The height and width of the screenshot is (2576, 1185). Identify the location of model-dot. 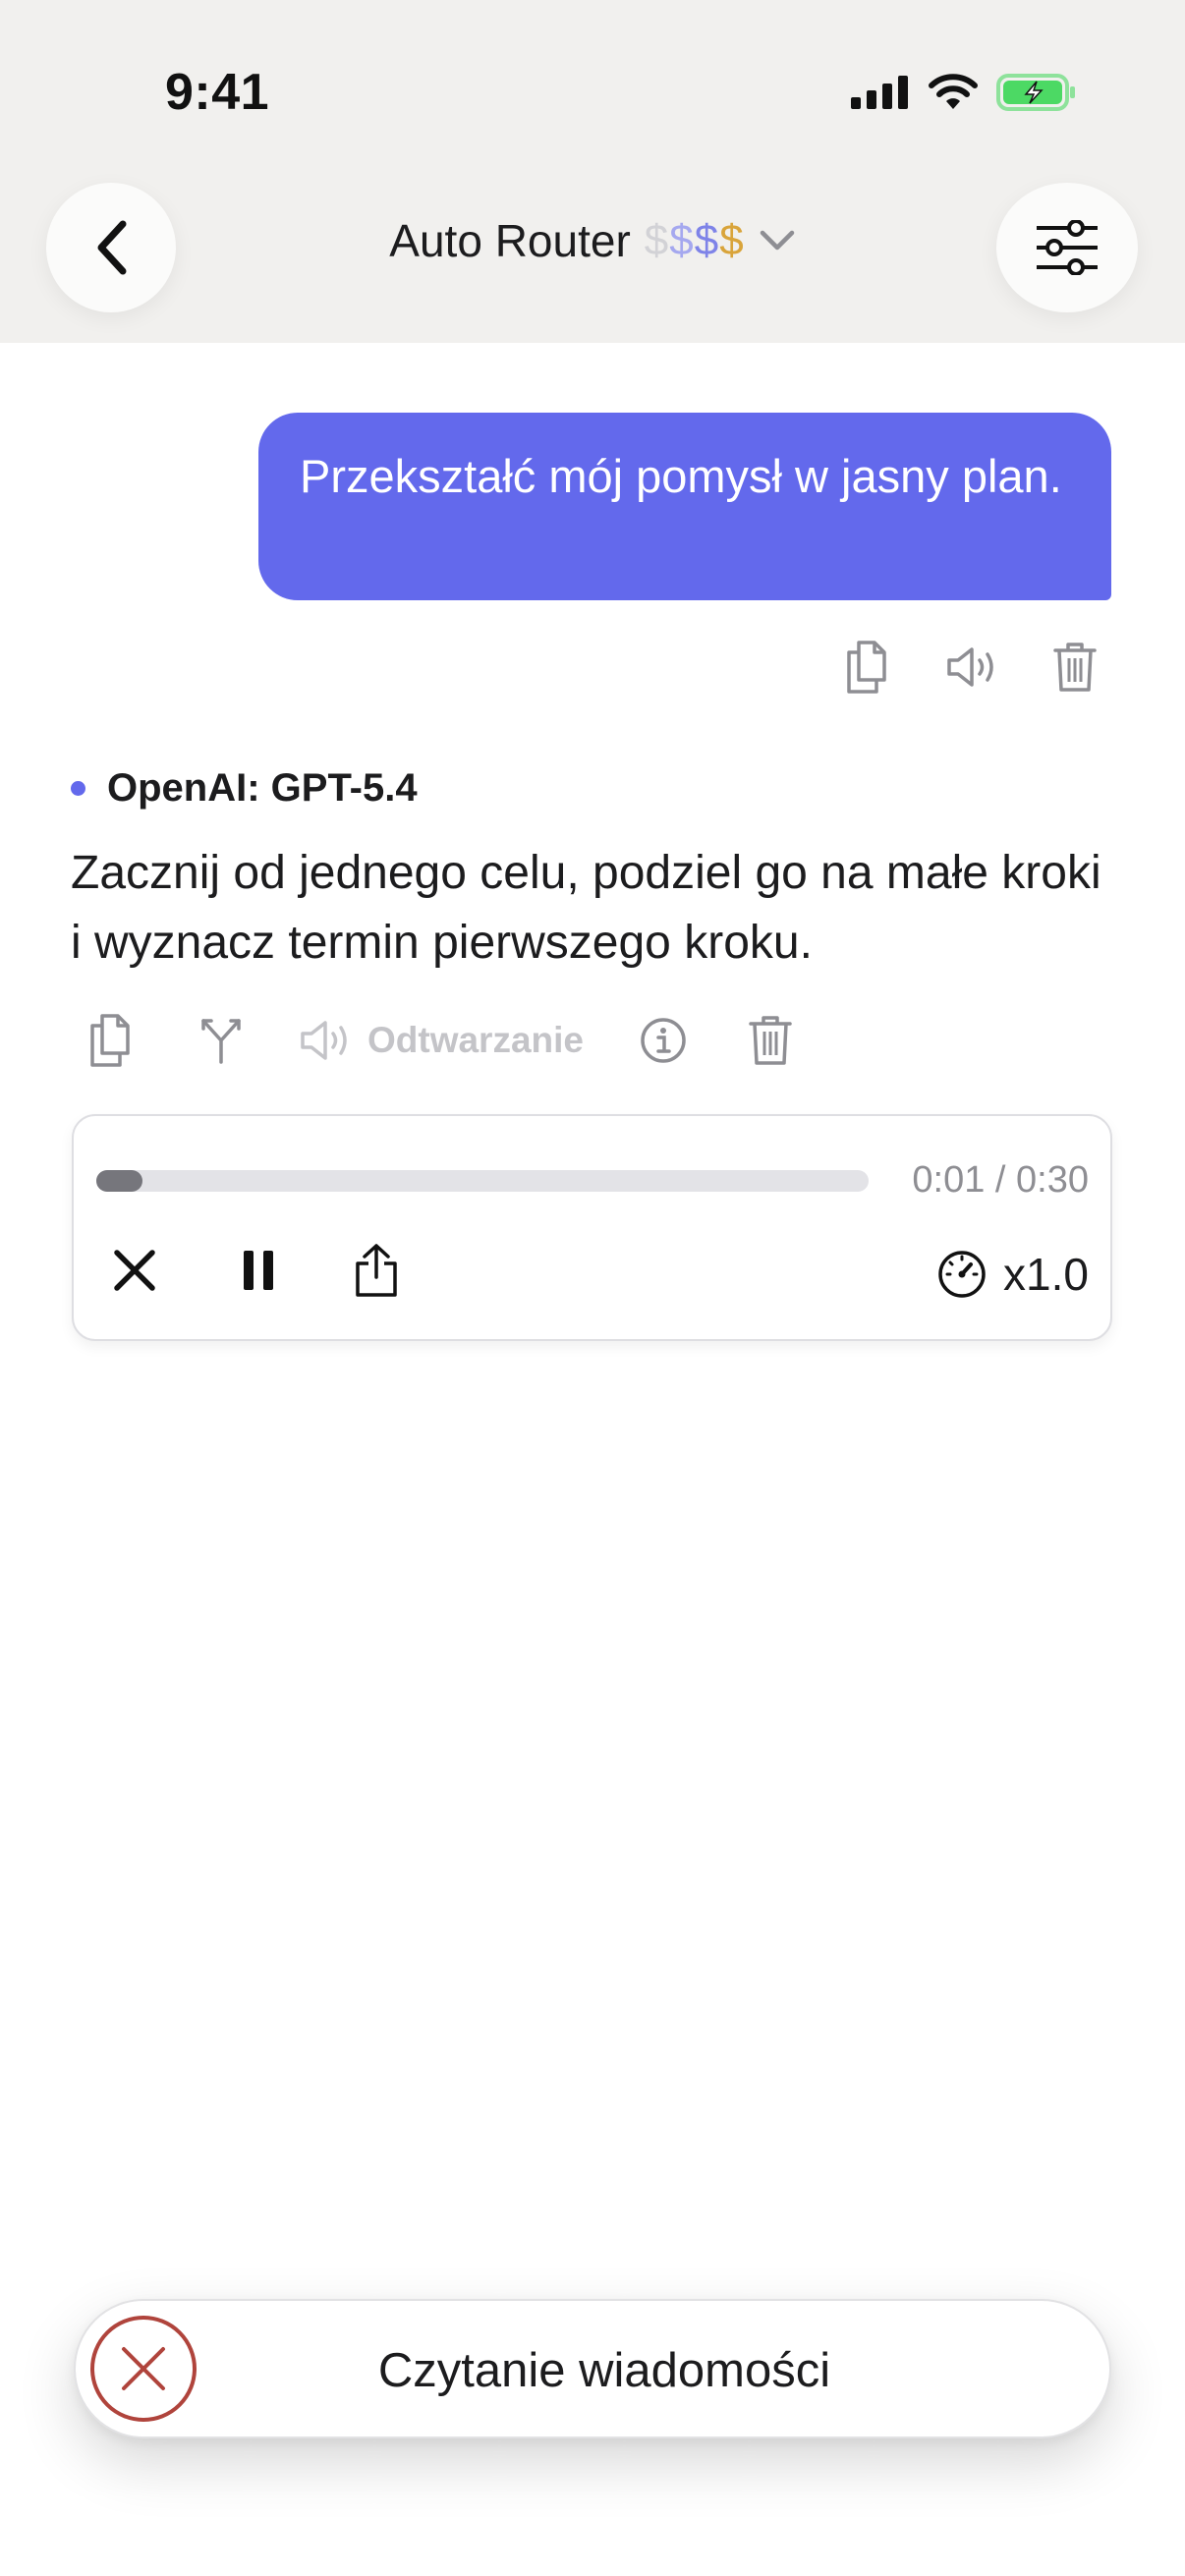
(78, 788).